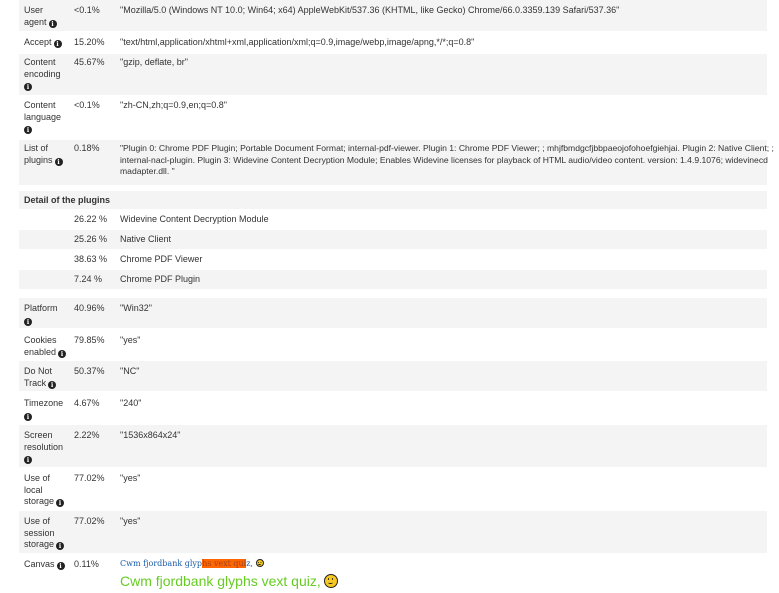  I want to click on label-list-of-plugins: List of plugins i, so click(47, 154).